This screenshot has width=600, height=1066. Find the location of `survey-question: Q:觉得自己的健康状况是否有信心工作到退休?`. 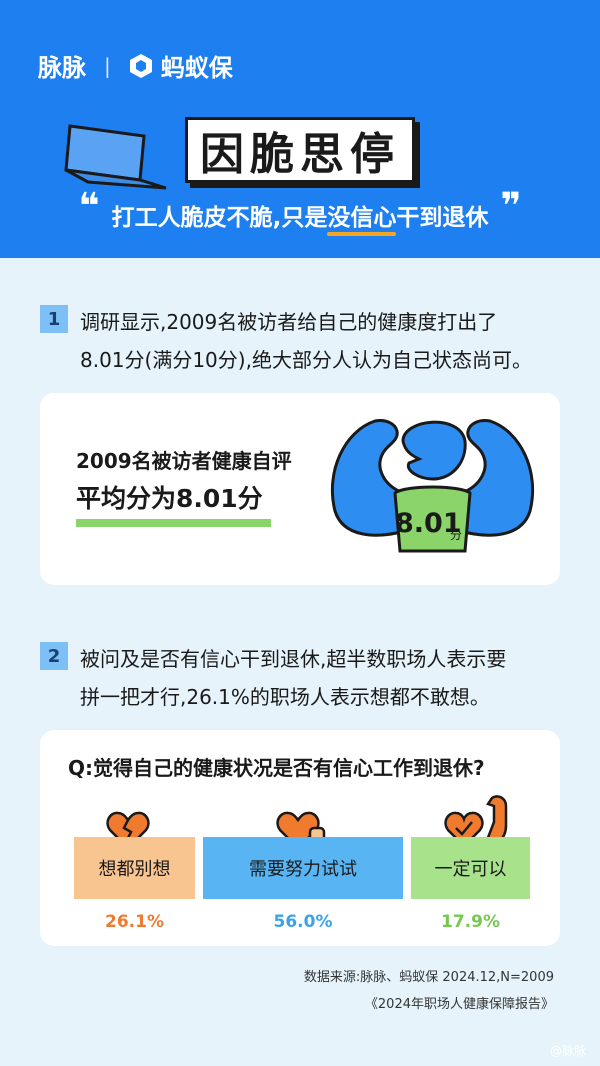

survey-question: Q:觉得自己的健康状况是否有信心工作到退休? is located at coordinates (276, 768).